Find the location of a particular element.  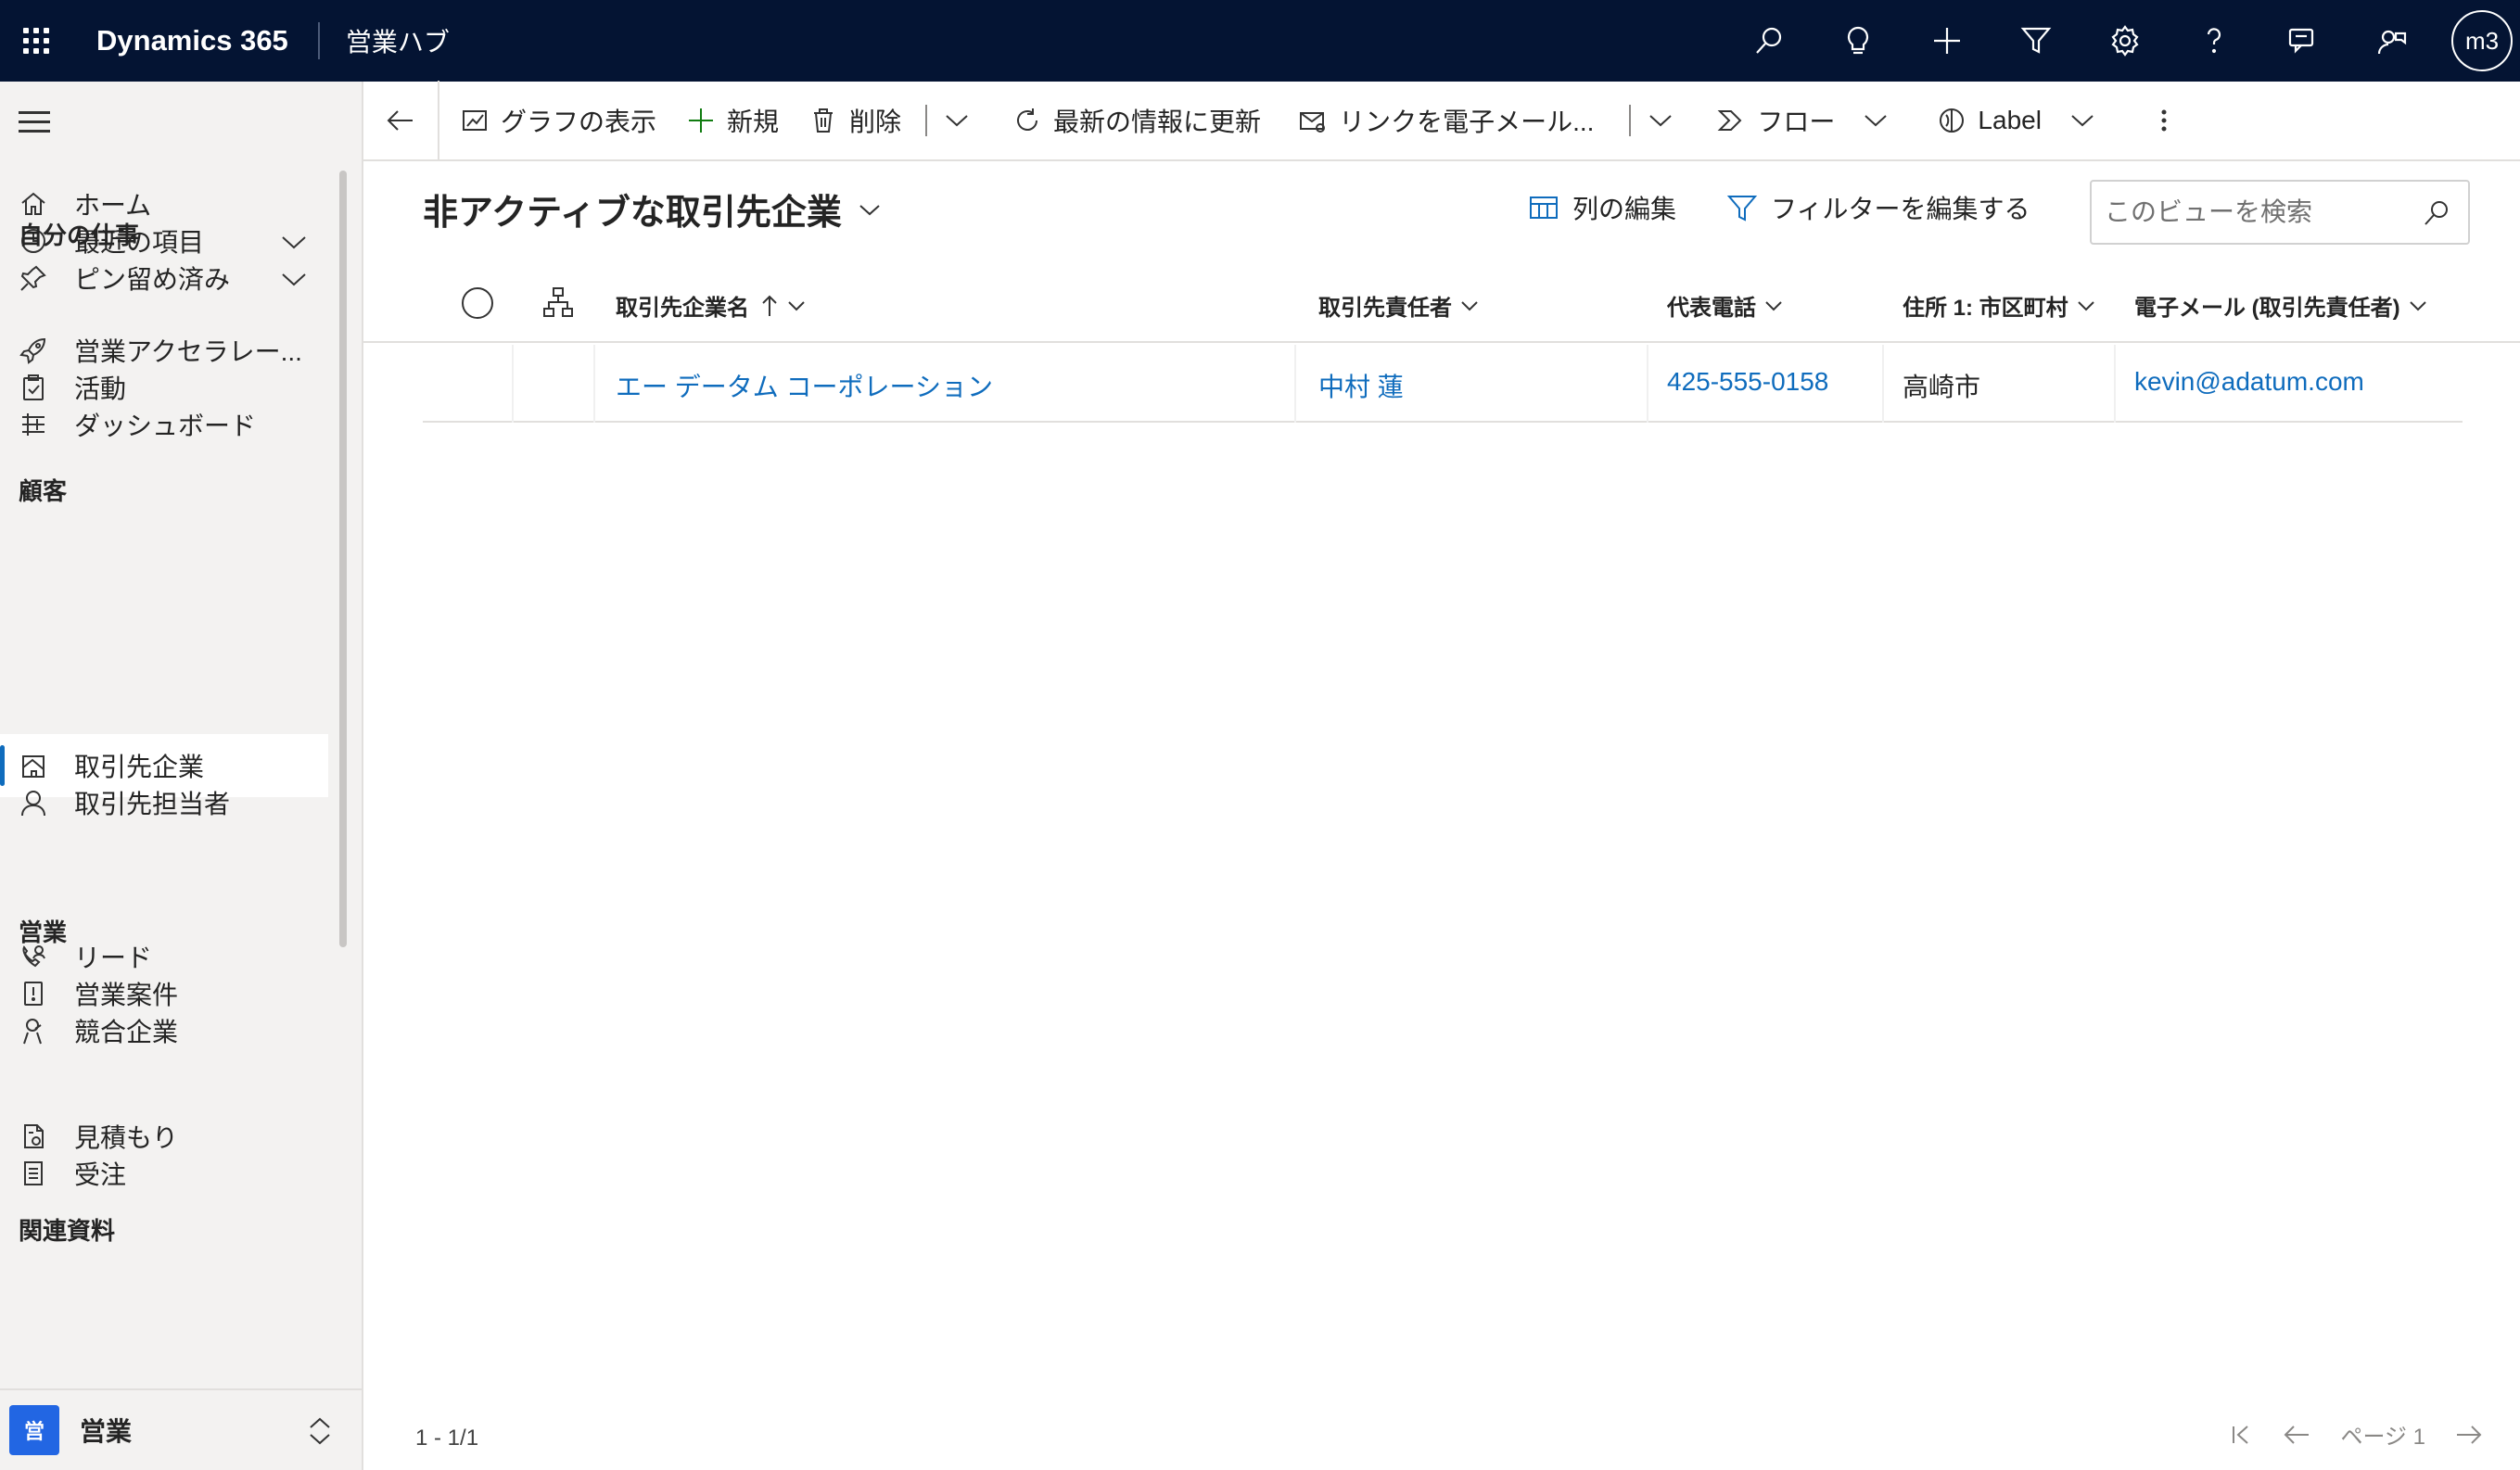

show-chart-button: グラフの表示 is located at coordinates (555, 120).